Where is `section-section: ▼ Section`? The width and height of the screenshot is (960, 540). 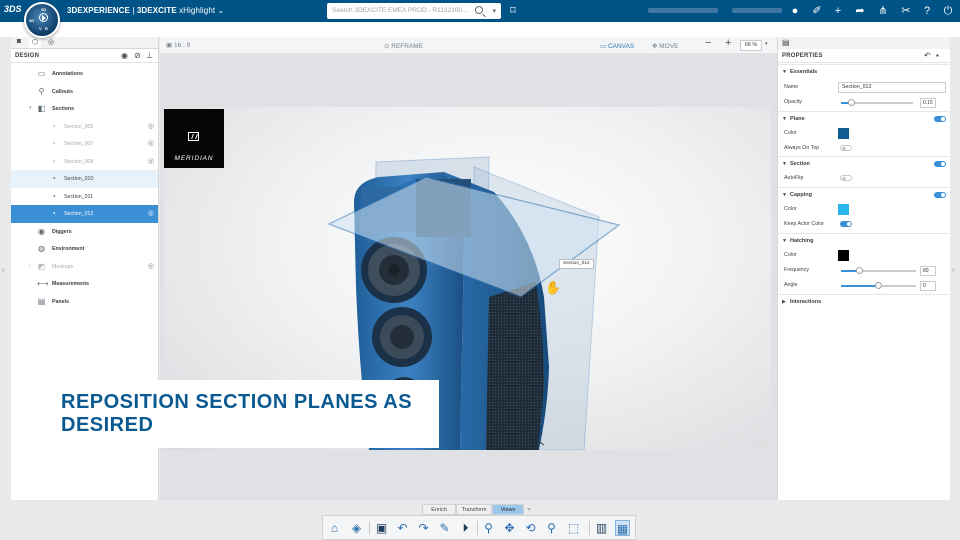
section-section: ▼ Section is located at coordinates (864, 163).